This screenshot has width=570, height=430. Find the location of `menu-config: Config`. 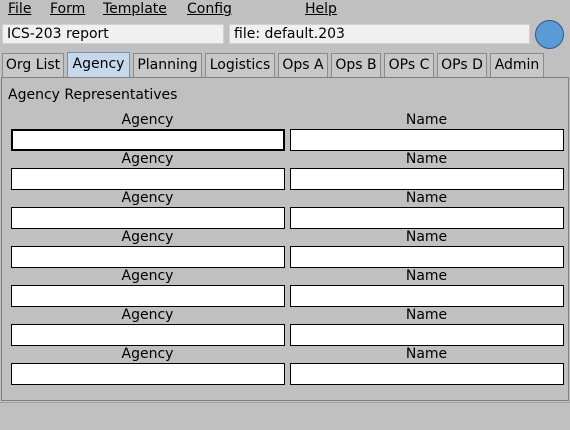

menu-config: Config is located at coordinates (209, 10).